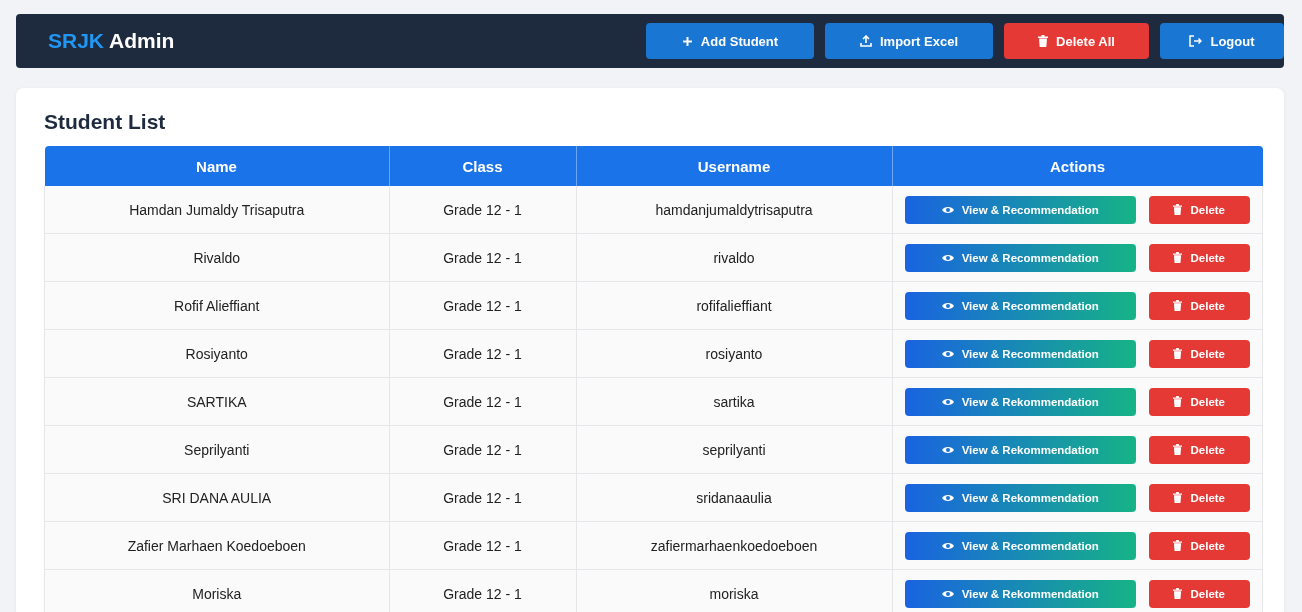  I want to click on add-student-button: Add Student, so click(730, 41).